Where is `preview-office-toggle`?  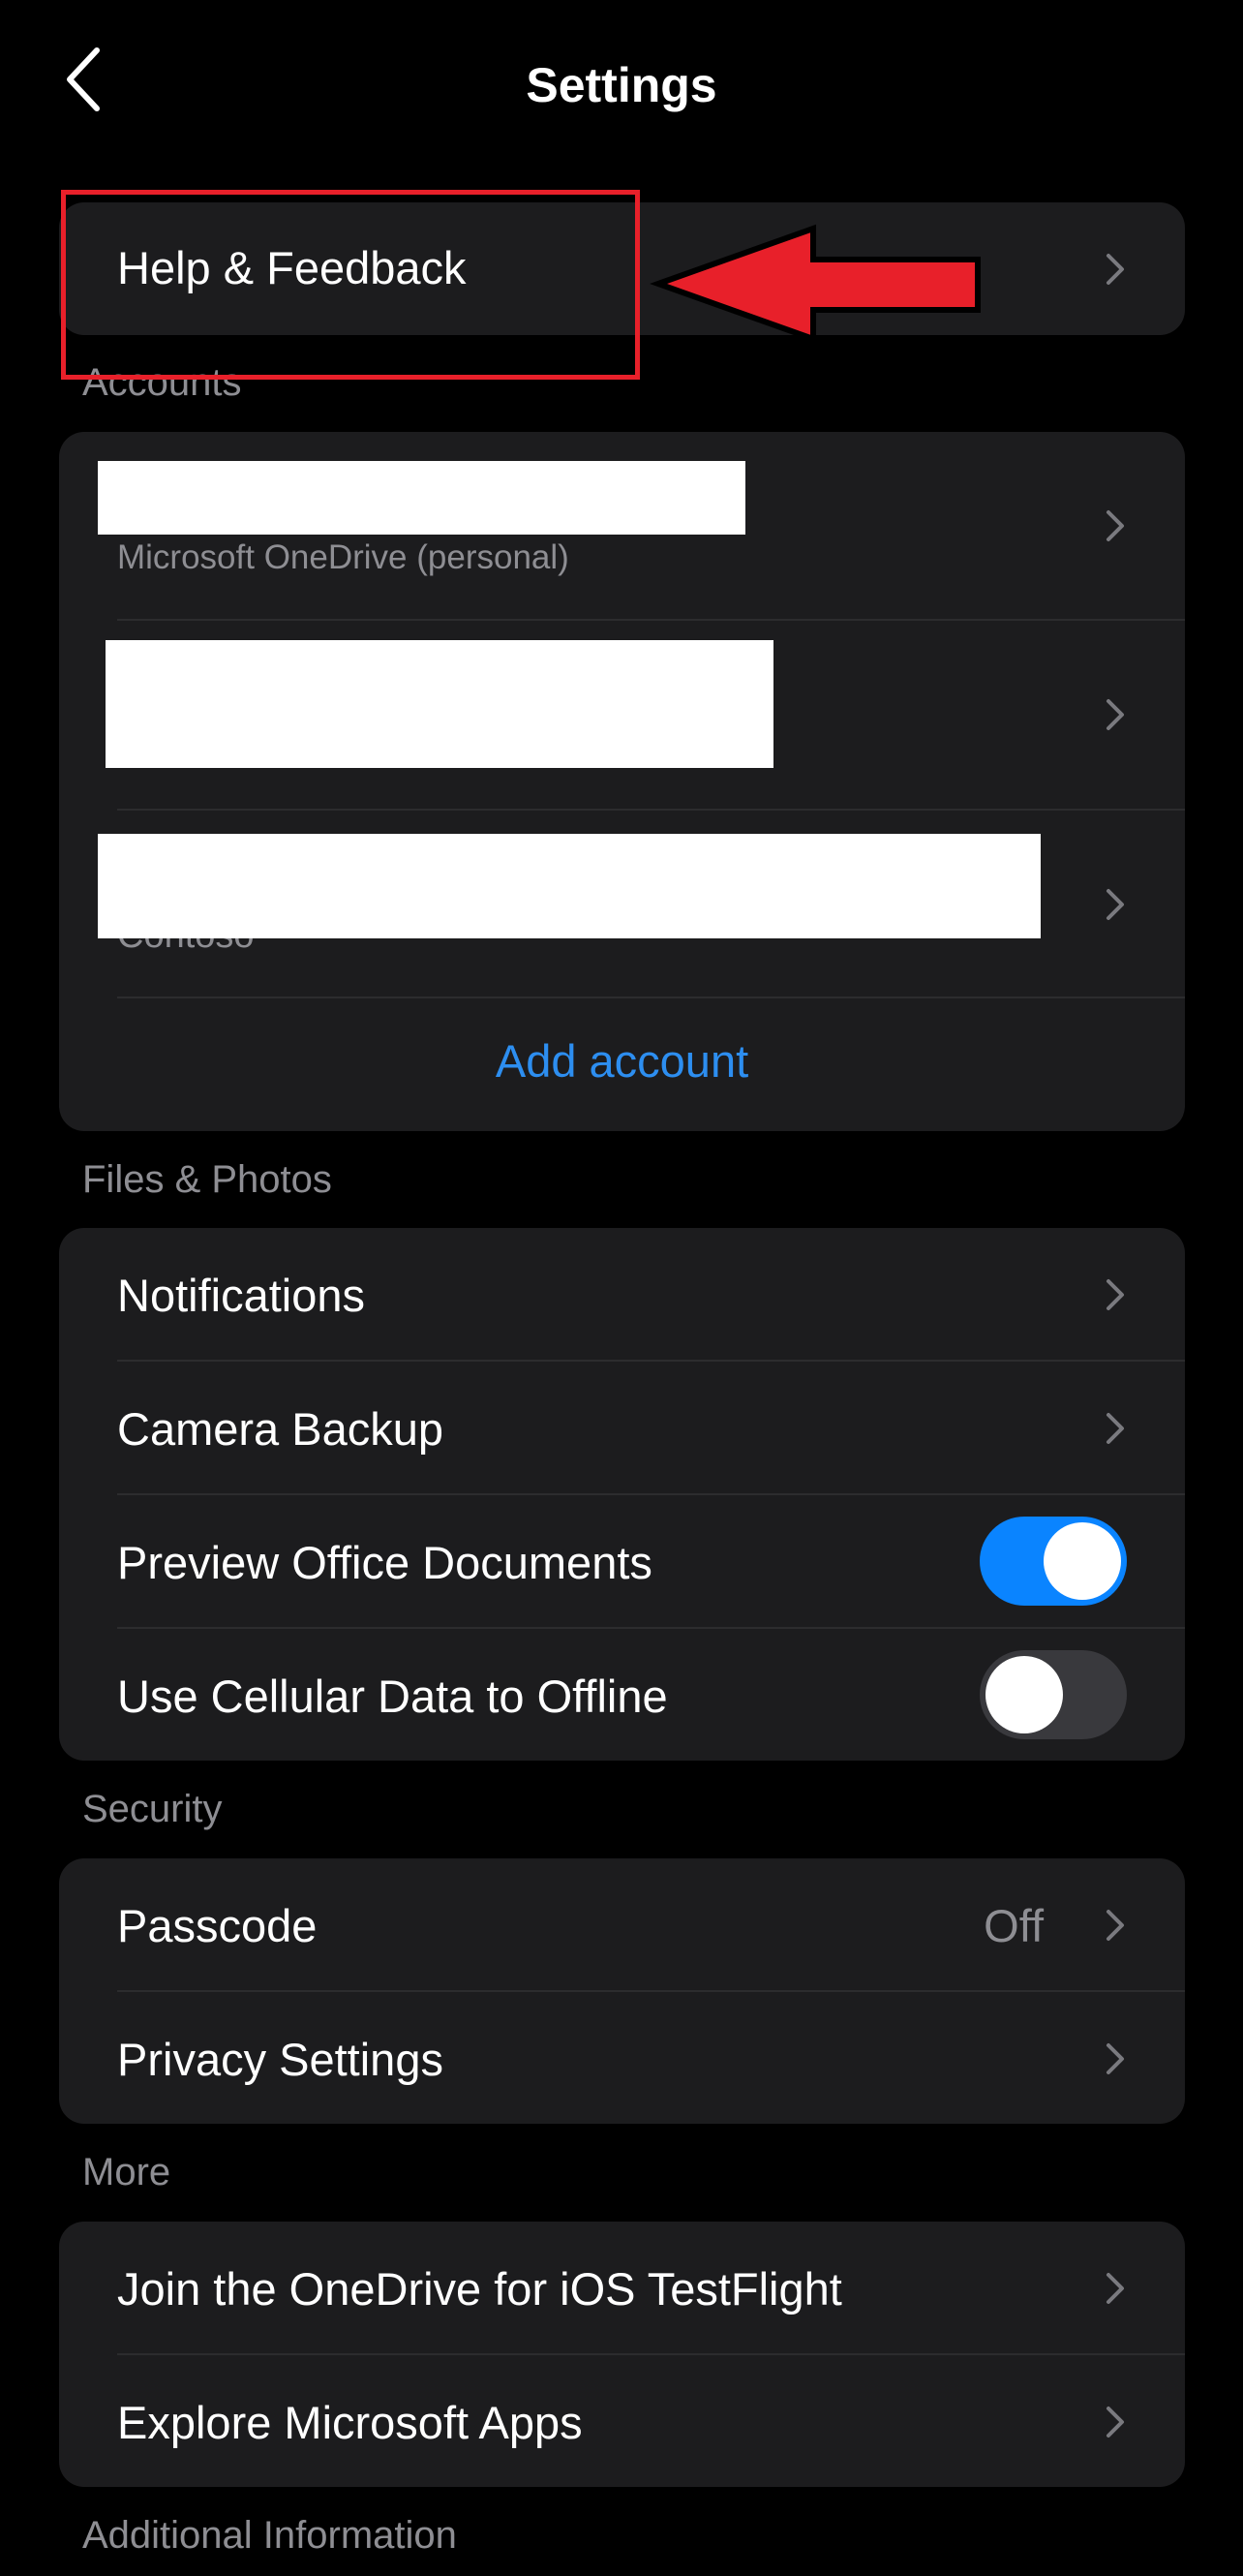 preview-office-toggle is located at coordinates (1054, 1561).